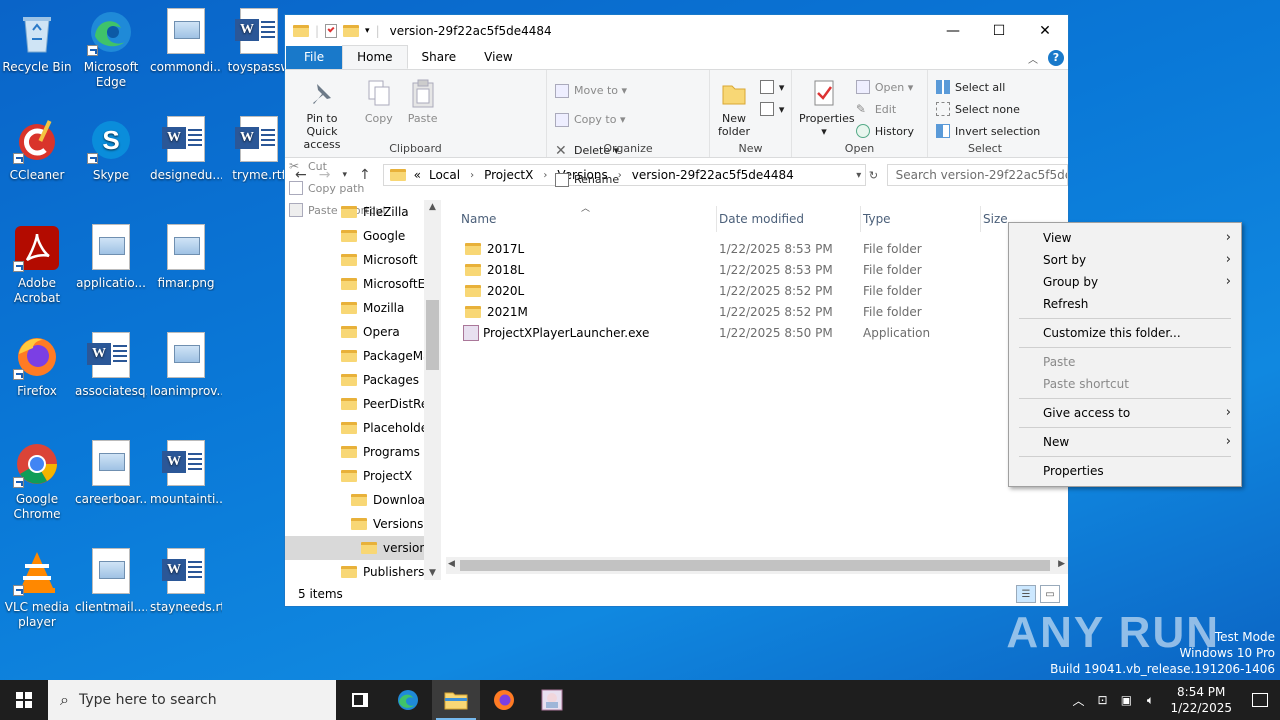 This screenshot has width=1280, height=720. I want to click on context-menu-item: New ›, so click(1125, 442).